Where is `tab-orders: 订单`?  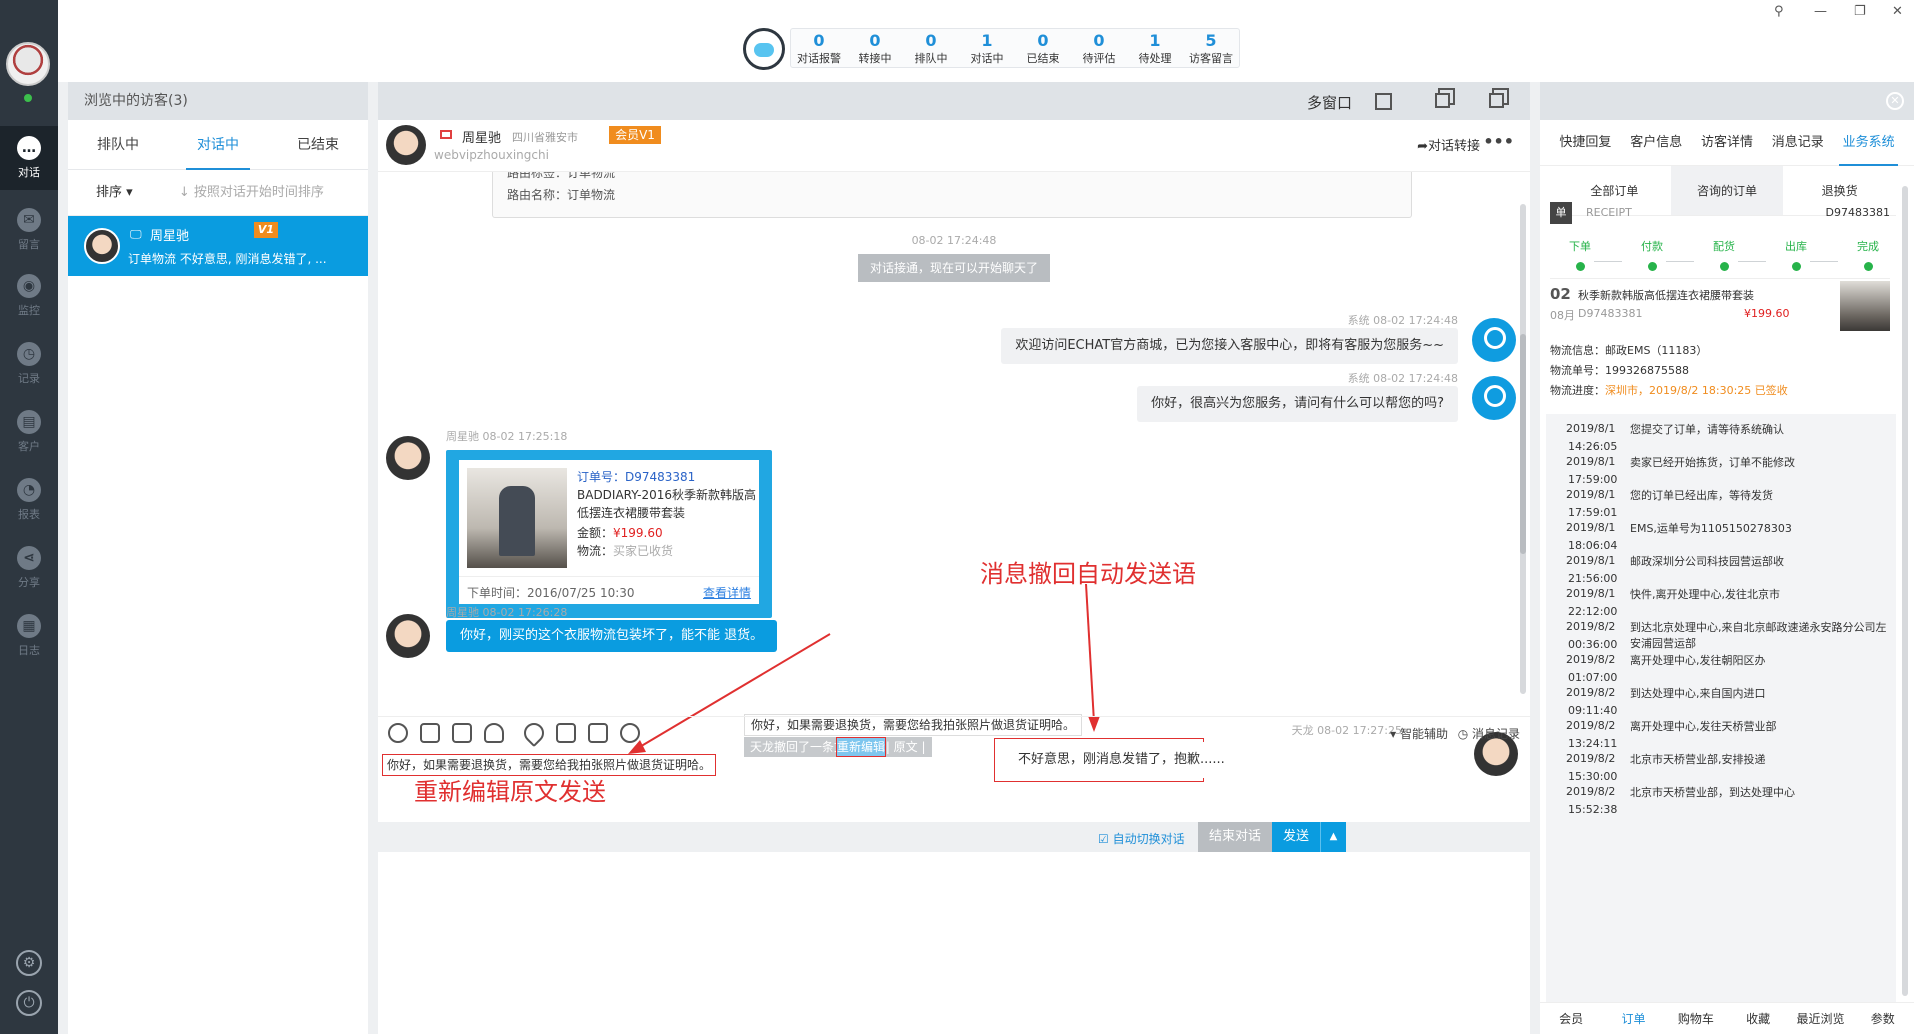
tab-orders: 订单 is located at coordinates (1633, 1018).